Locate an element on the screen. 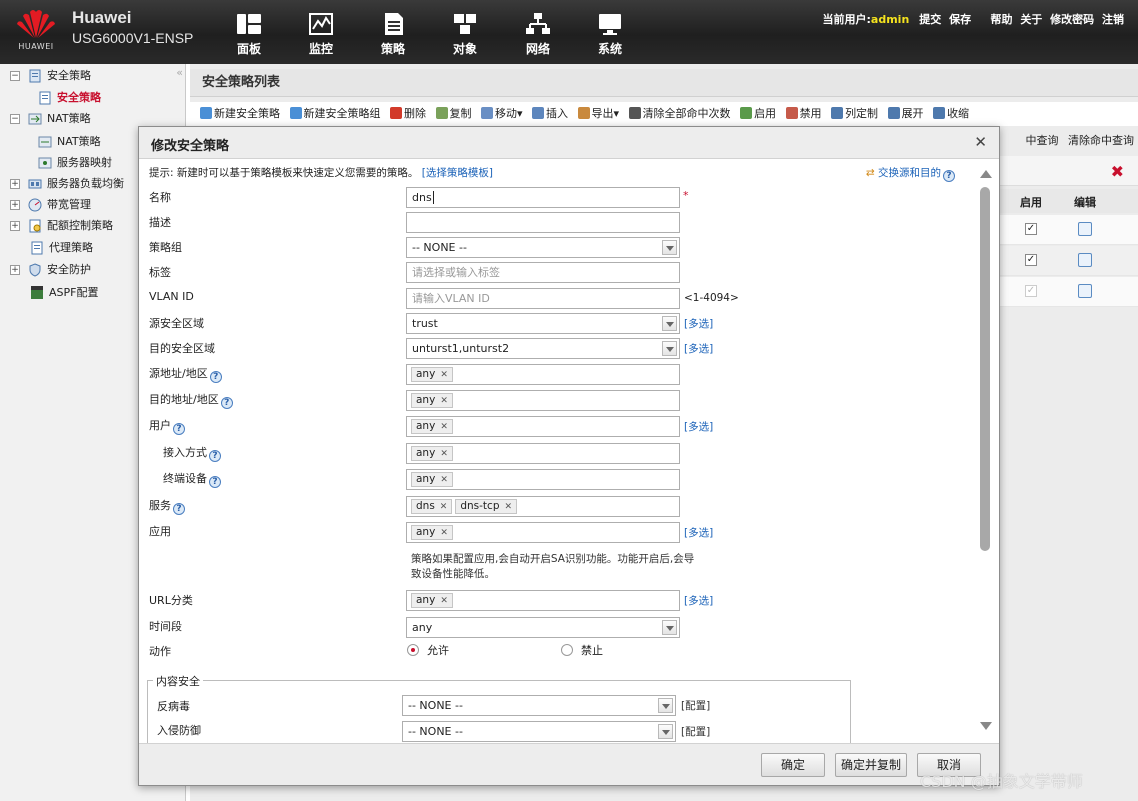 The width and height of the screenshot is (1138, 801). src-addr-input: any ✕ is located at coordinates (543, 374).